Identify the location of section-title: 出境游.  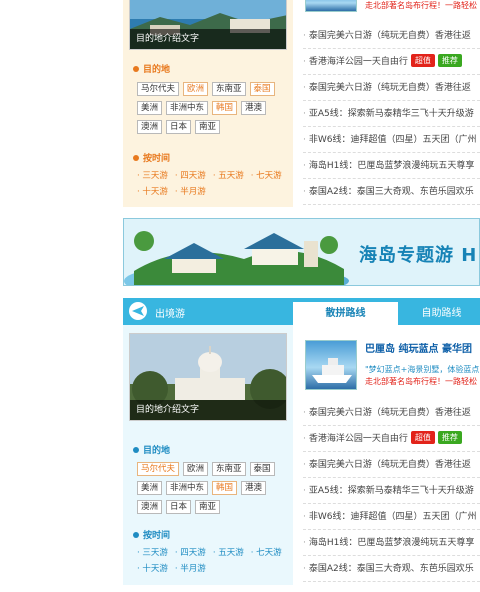
(170, 314).